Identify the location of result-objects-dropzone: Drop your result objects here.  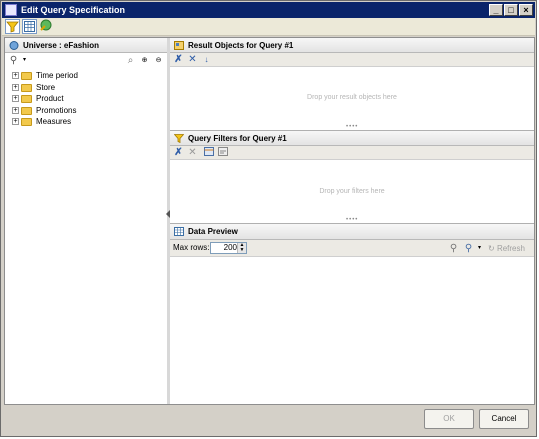
(352, 97).